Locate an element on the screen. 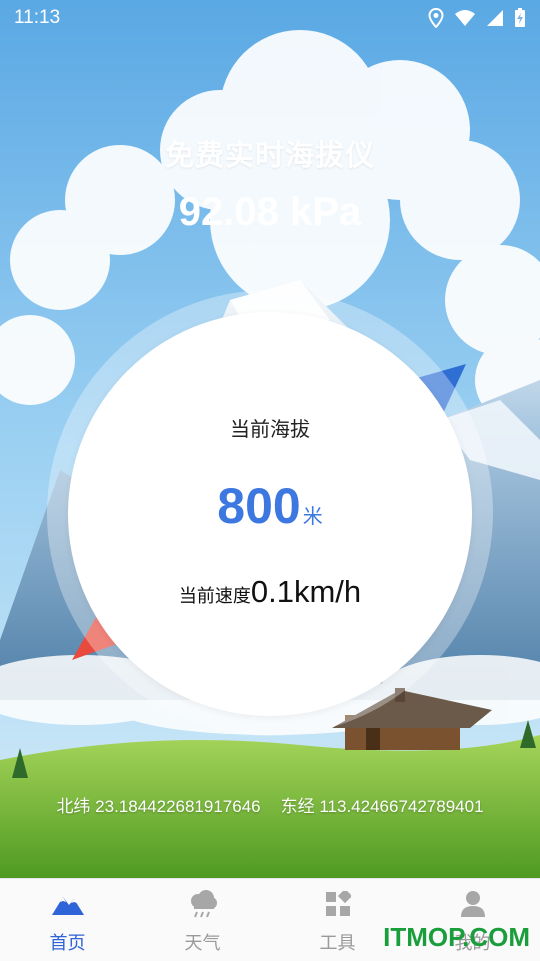  profile-icon is located at coordinates (472, 904).